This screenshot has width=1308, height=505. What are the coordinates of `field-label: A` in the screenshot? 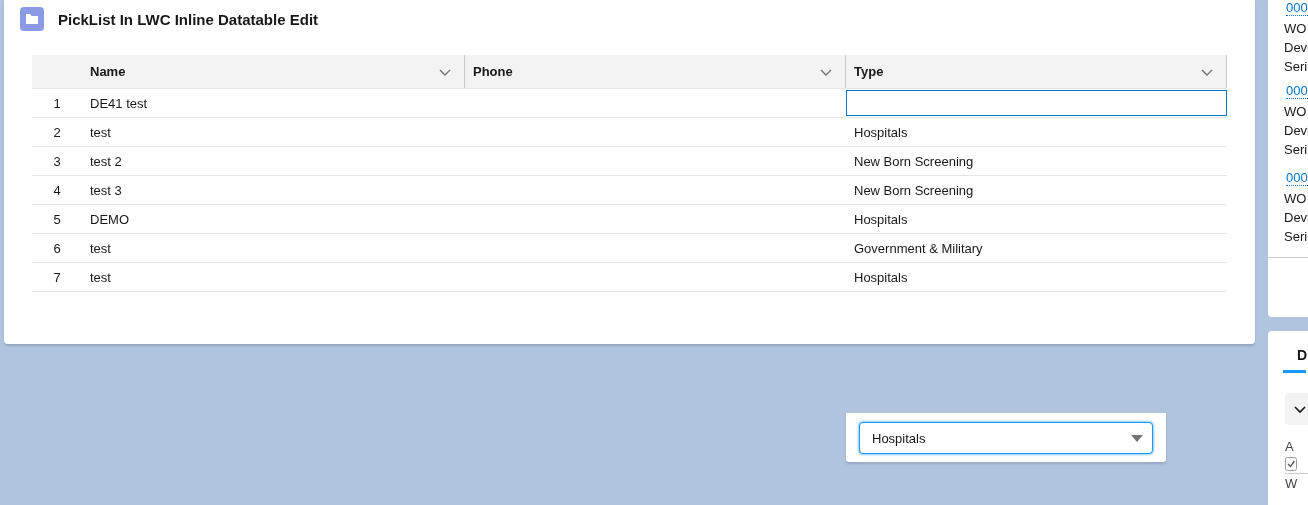 It's located at (1290, 446).